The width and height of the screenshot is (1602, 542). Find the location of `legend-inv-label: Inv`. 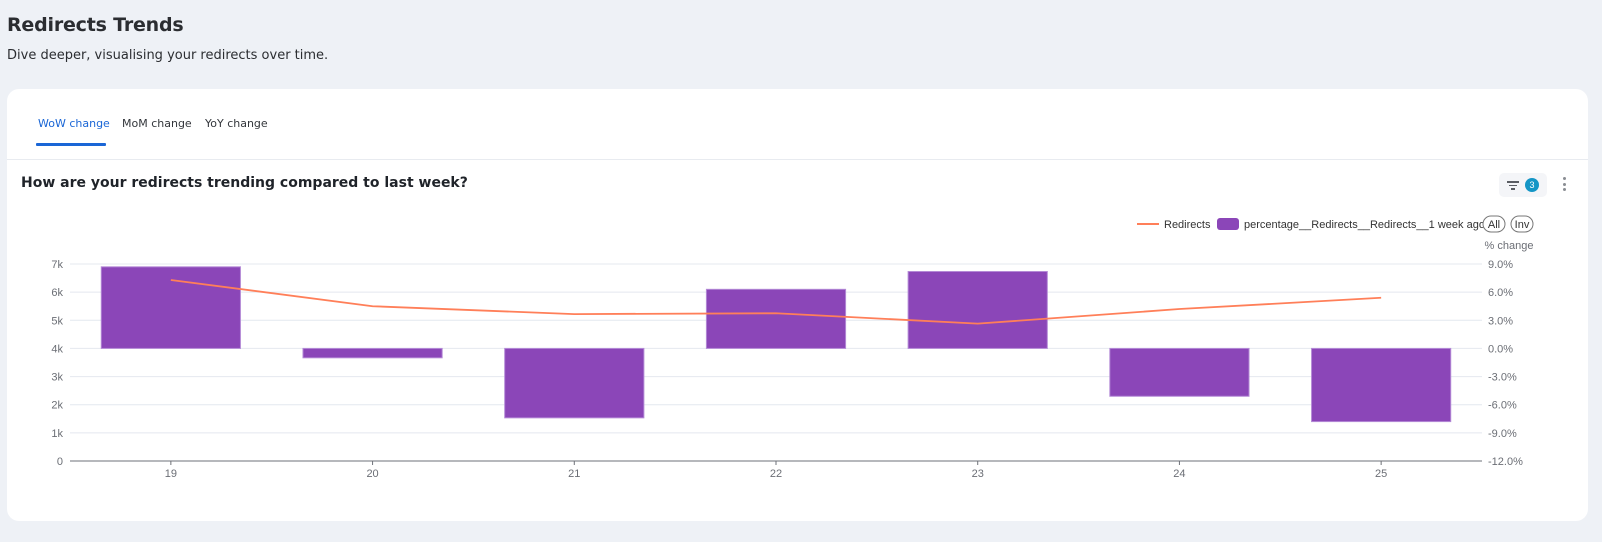

legend-inv-label: Inv is located at coordinates (1522, 225).